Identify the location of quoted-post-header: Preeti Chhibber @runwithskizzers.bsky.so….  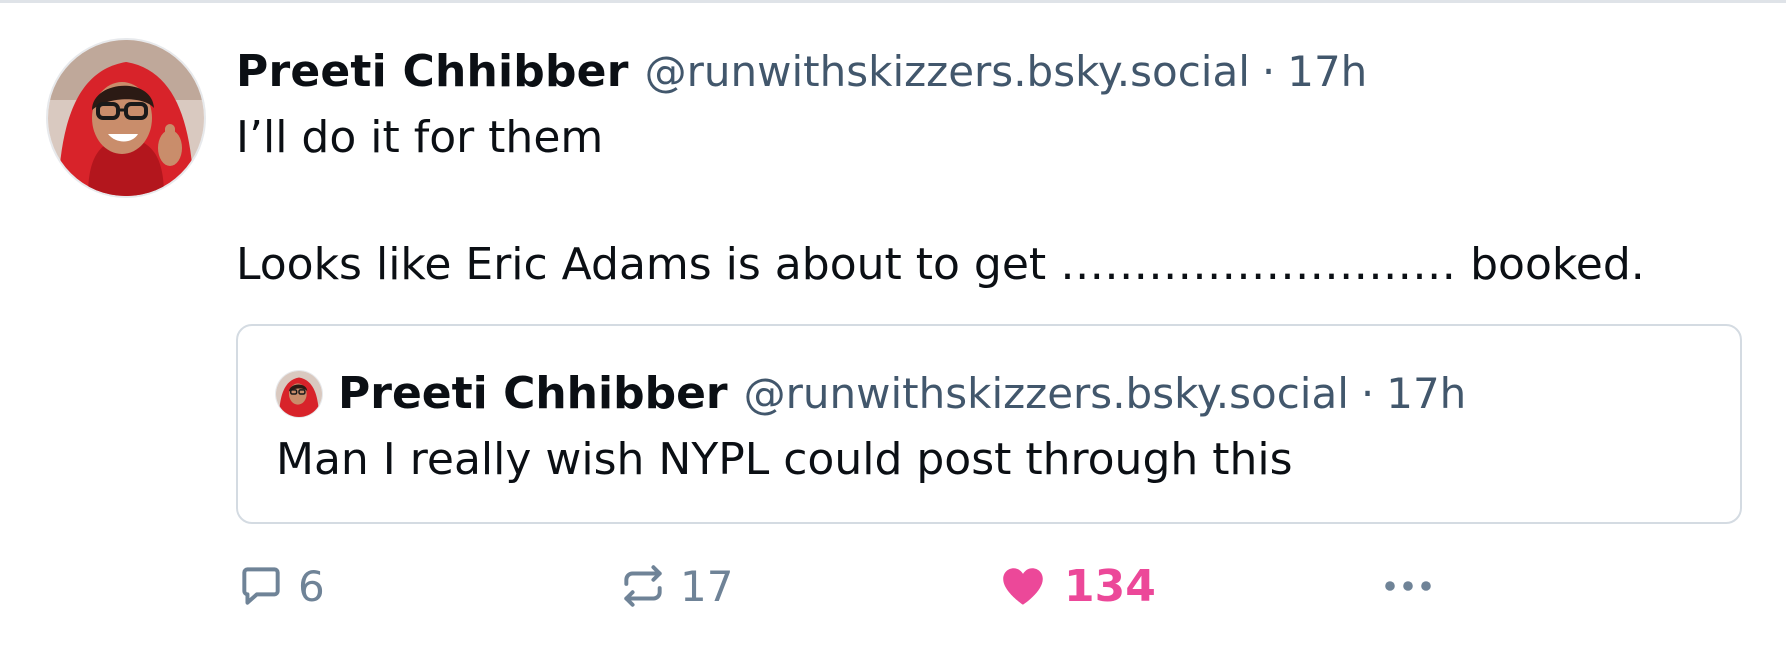
(871, 394).